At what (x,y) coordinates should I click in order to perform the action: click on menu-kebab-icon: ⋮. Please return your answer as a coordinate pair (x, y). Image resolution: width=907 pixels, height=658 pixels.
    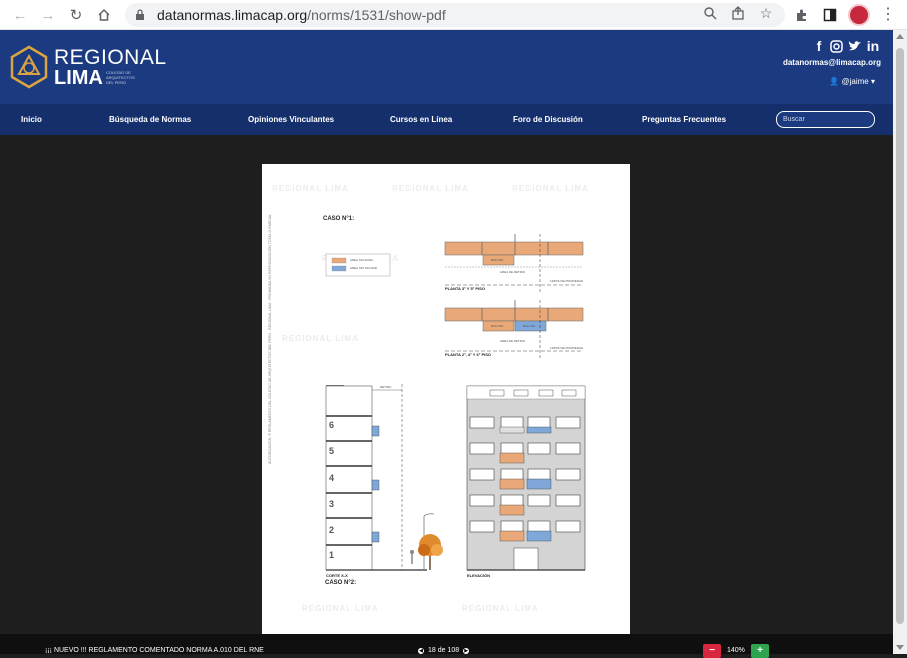
    Looking at the image, I should click on (888, 15).